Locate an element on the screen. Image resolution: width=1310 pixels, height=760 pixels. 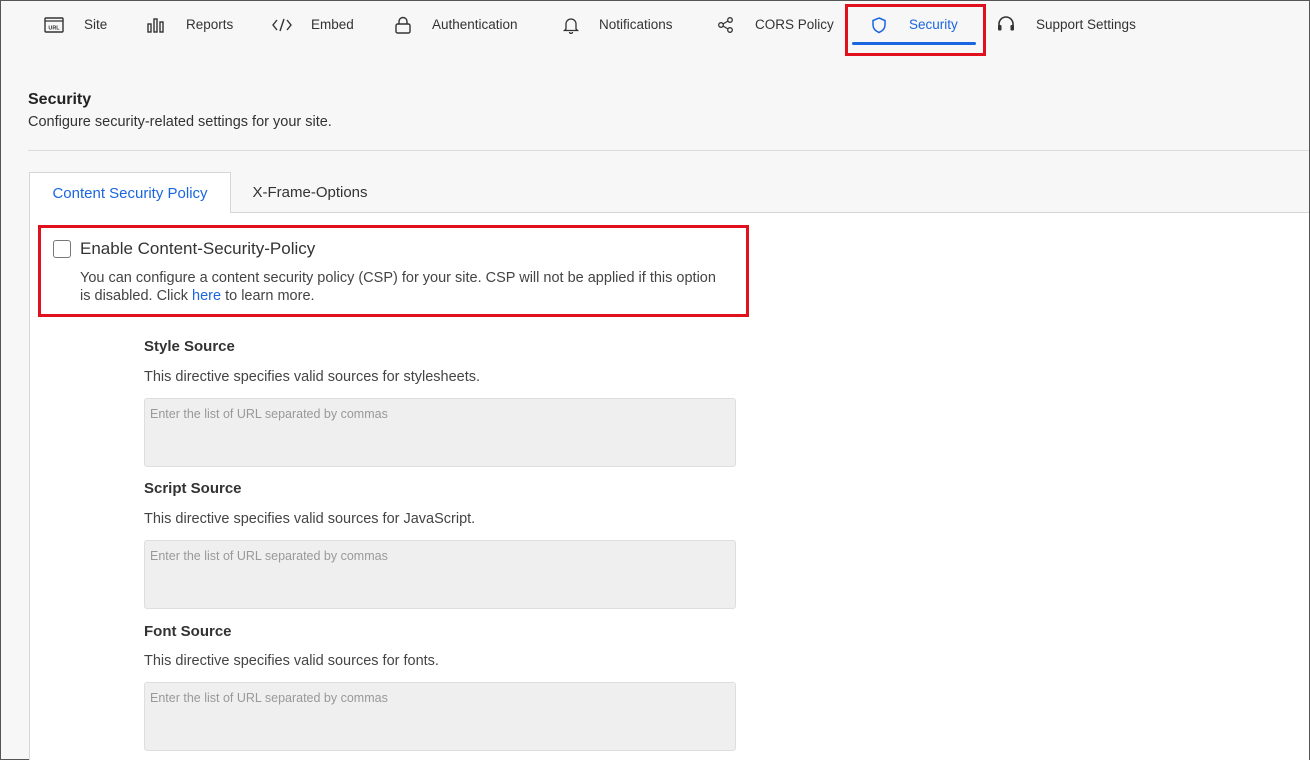
tab-content-security-policy: Content Security Policy is located at coordinates (130, 192).